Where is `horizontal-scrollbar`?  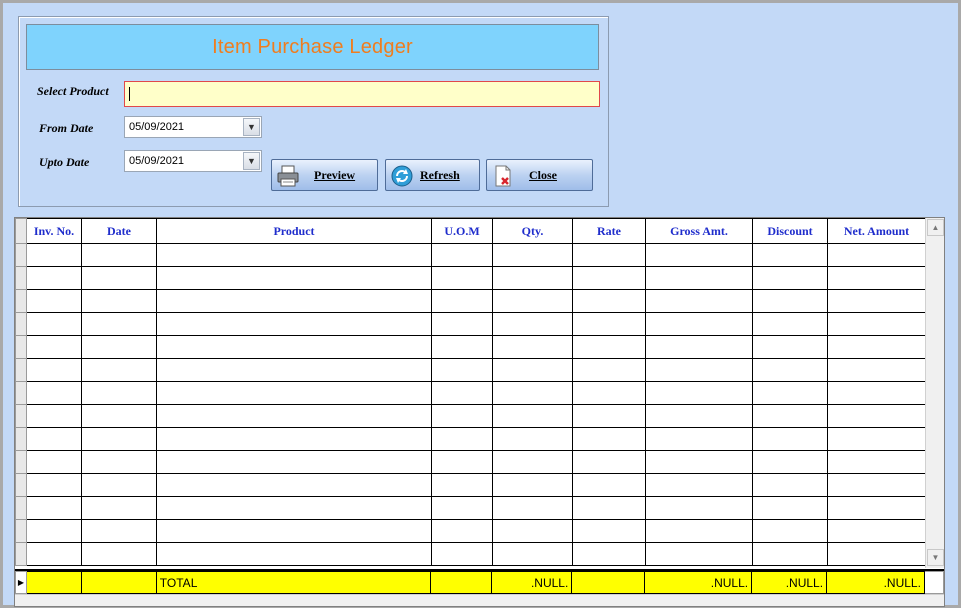 horizontal-scrollbar is located at coordinates (479, 600).